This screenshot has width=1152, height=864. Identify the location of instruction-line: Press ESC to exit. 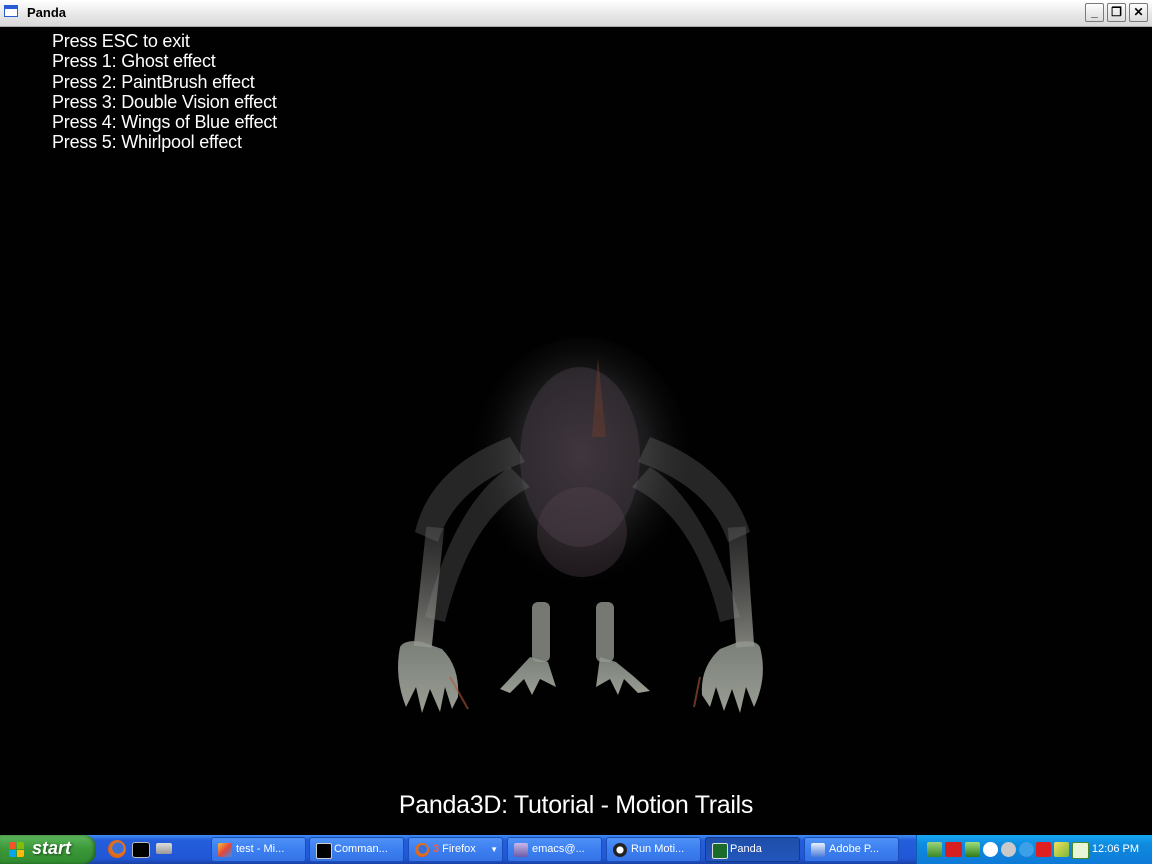
(121, 41).